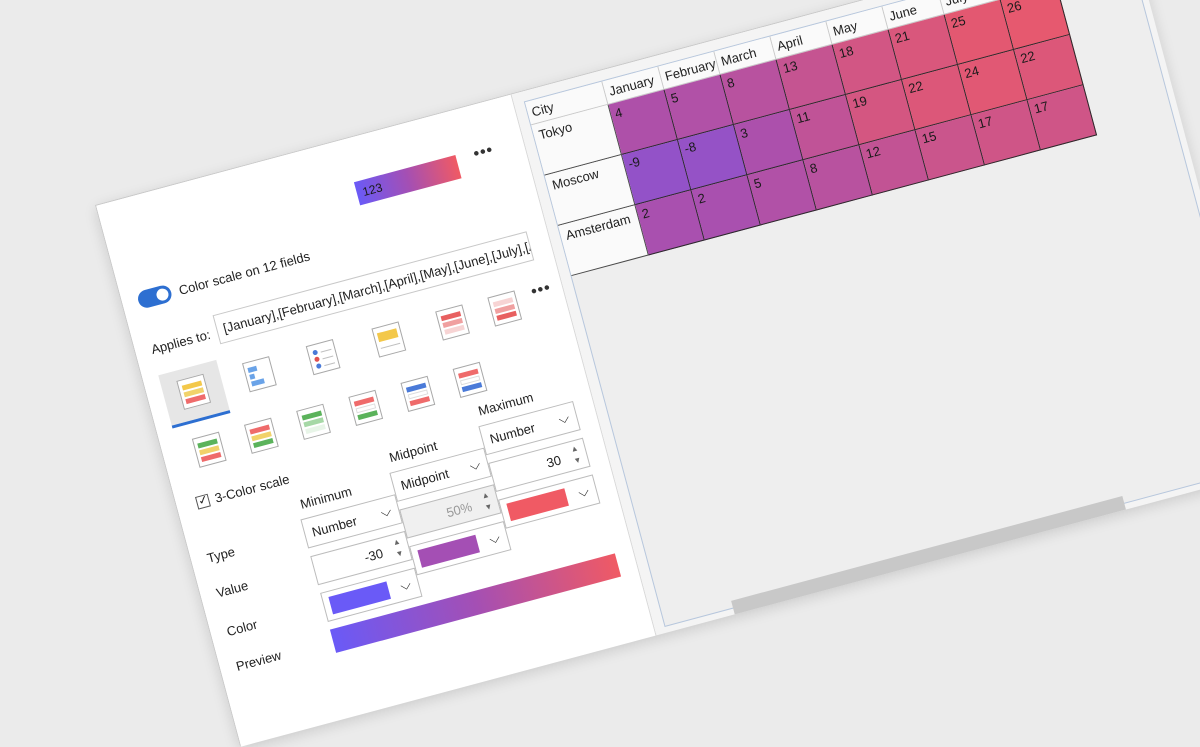  I want to click on midpoint-color-swatch, so click(448, 551).